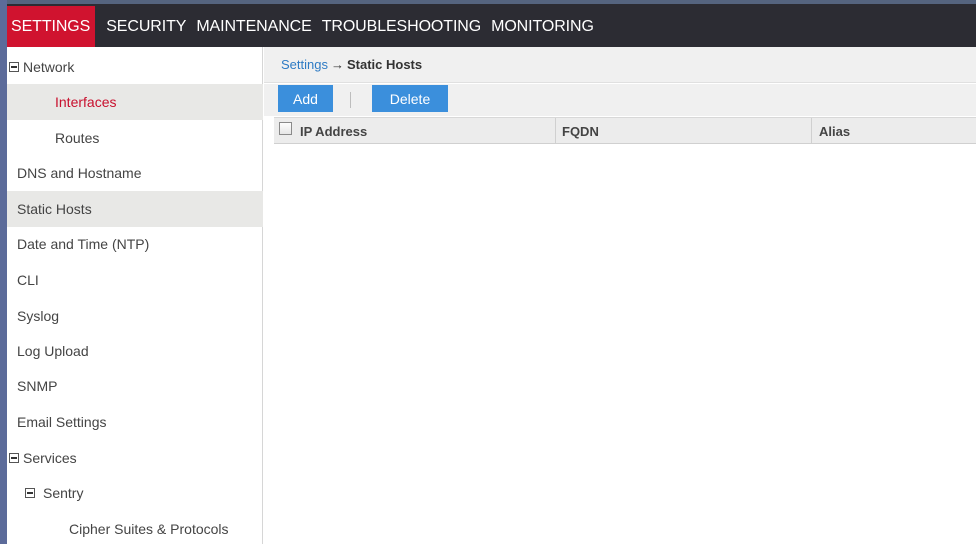 The image size is (976, 544). I want to click on tab-settings: SETTINGS, so click(51, 26).